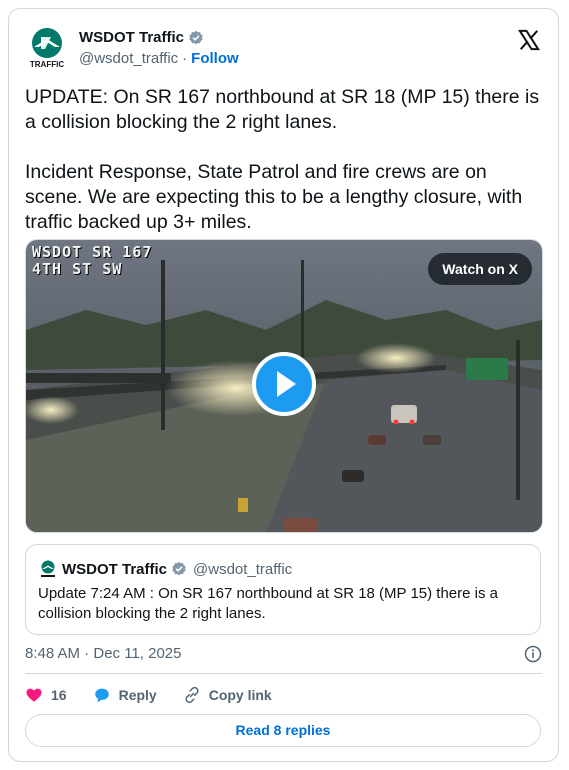 This screenshot has height=770, width=569. Describe the element at coordinates (92, 260) in the screenshot. I see `camera-label: WSDOT SR 167 4TH ST SW` at that location.